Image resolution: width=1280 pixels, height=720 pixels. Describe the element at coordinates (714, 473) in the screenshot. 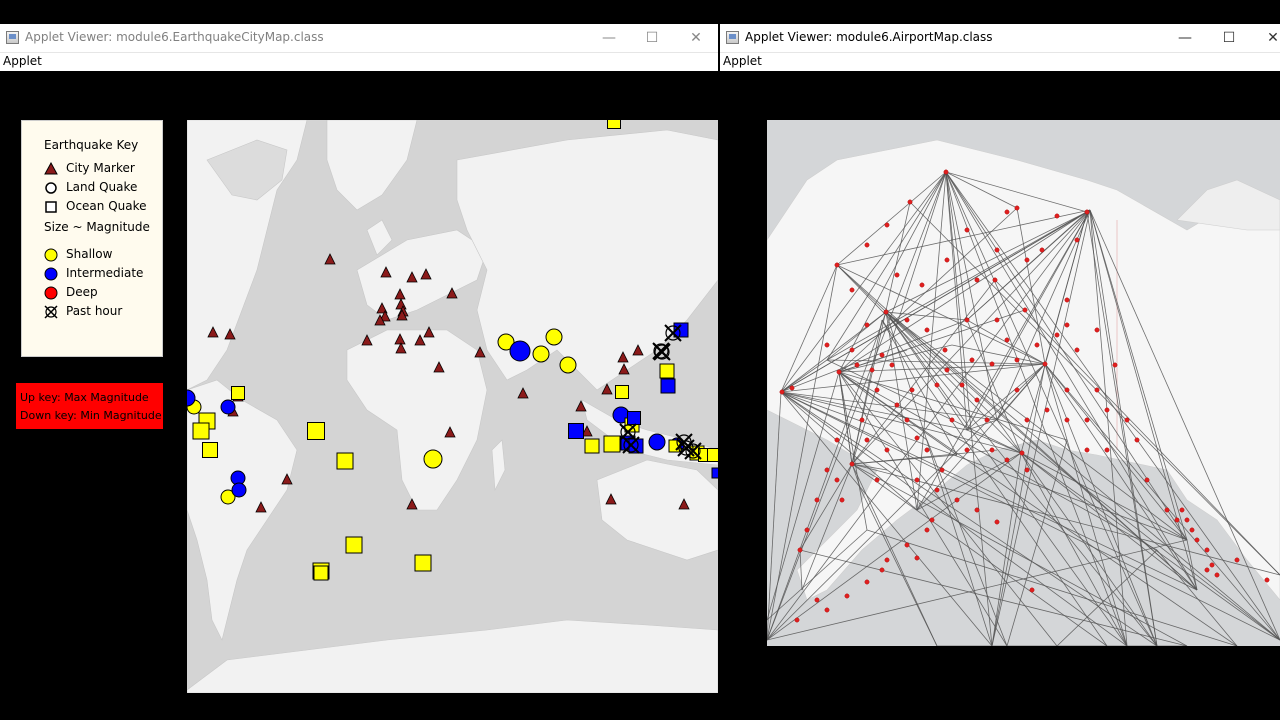

I see `intermediate-ocean-quake` at that location.